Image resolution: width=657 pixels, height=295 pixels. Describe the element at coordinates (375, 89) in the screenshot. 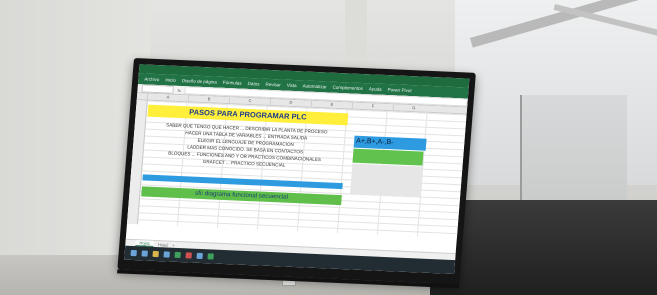

I see `ribbon-tab-help: Ayuda` at that location.